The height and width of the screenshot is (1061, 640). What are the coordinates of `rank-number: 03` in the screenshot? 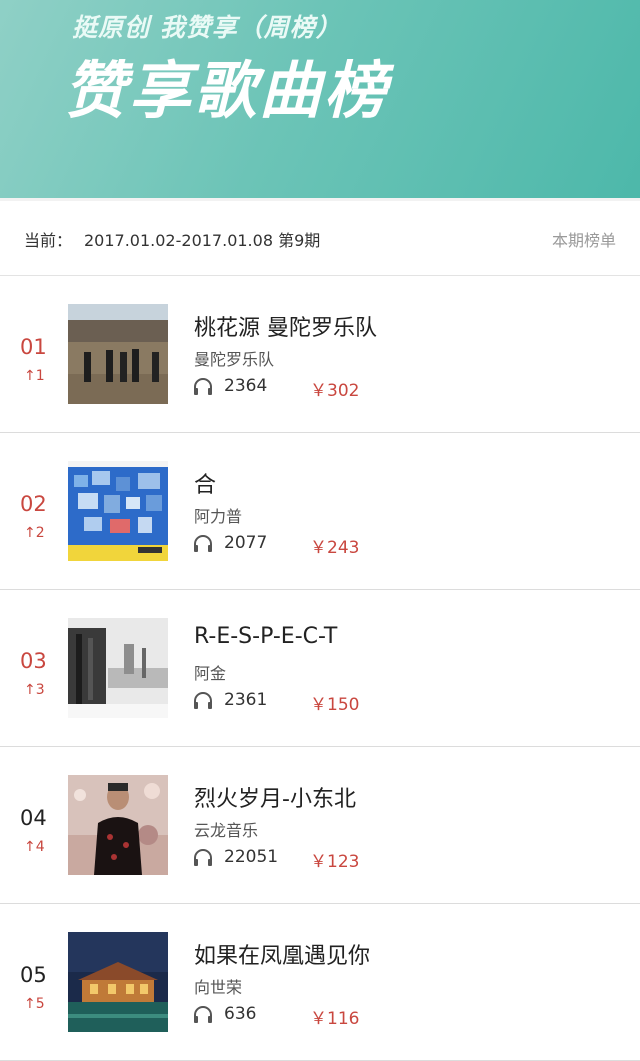 It's located at (33, 661).